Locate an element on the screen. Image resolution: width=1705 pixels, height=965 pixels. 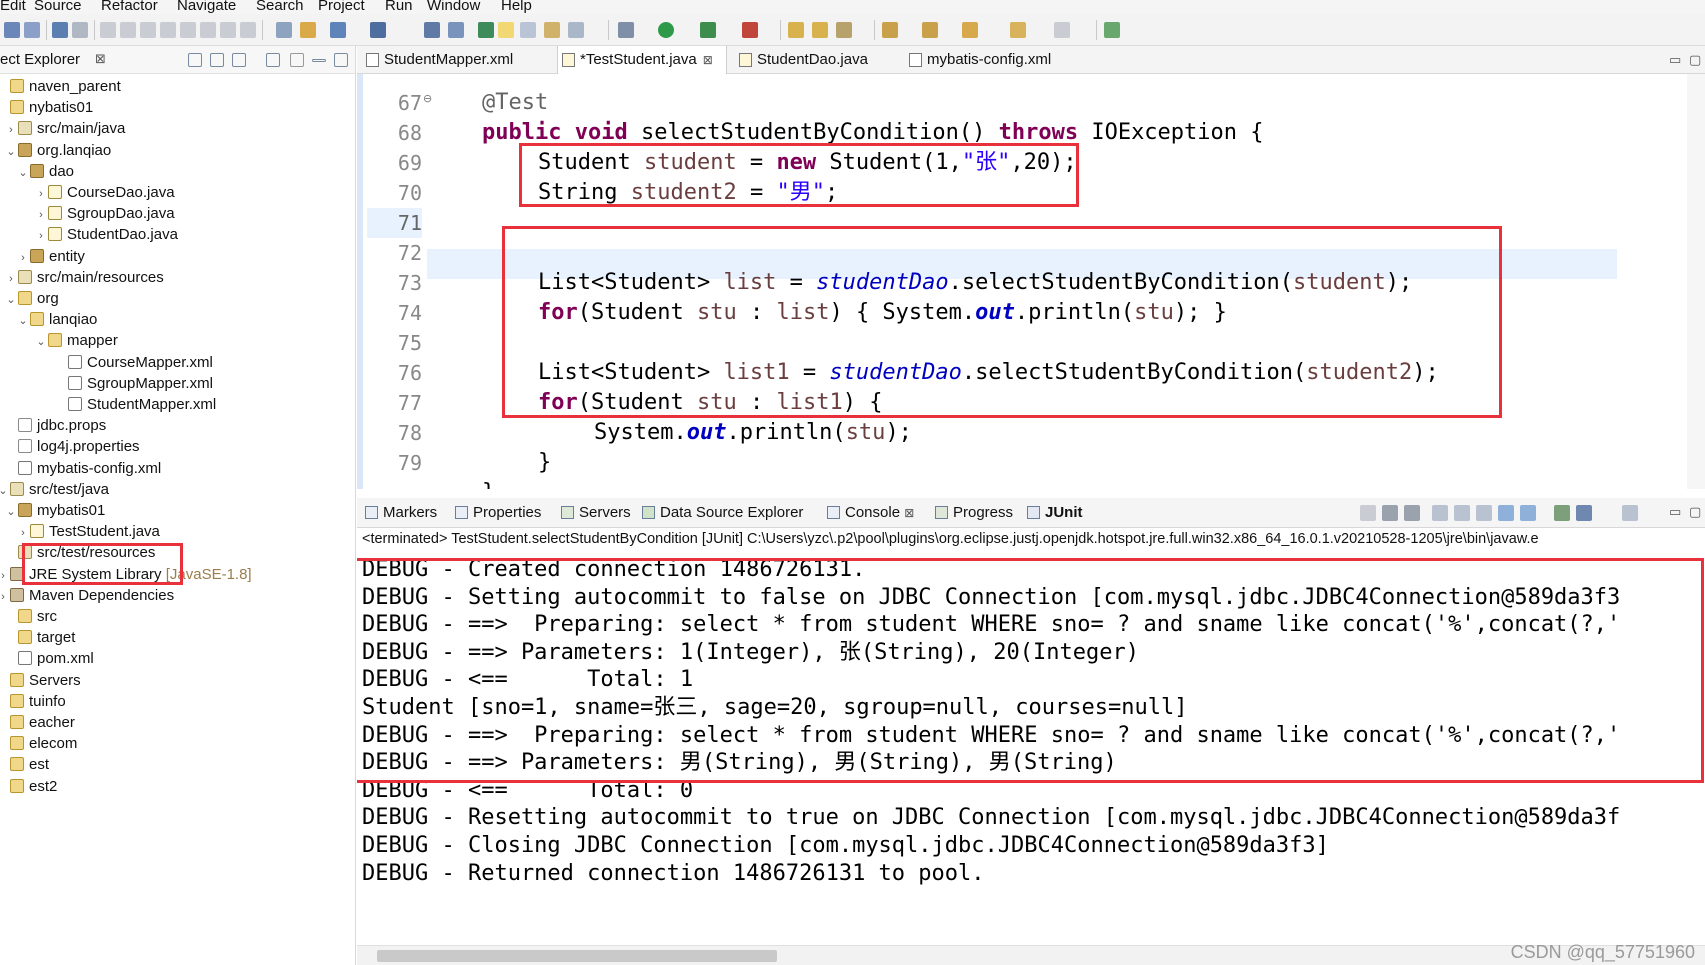
show-on-error-icon is located at coordinates (1528, 513).